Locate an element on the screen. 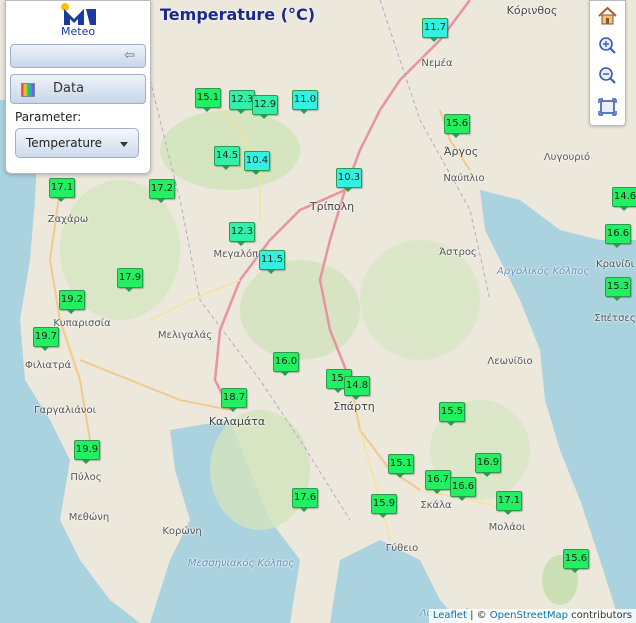  place-label: Κορώνη is located at coordinates (182, 531).